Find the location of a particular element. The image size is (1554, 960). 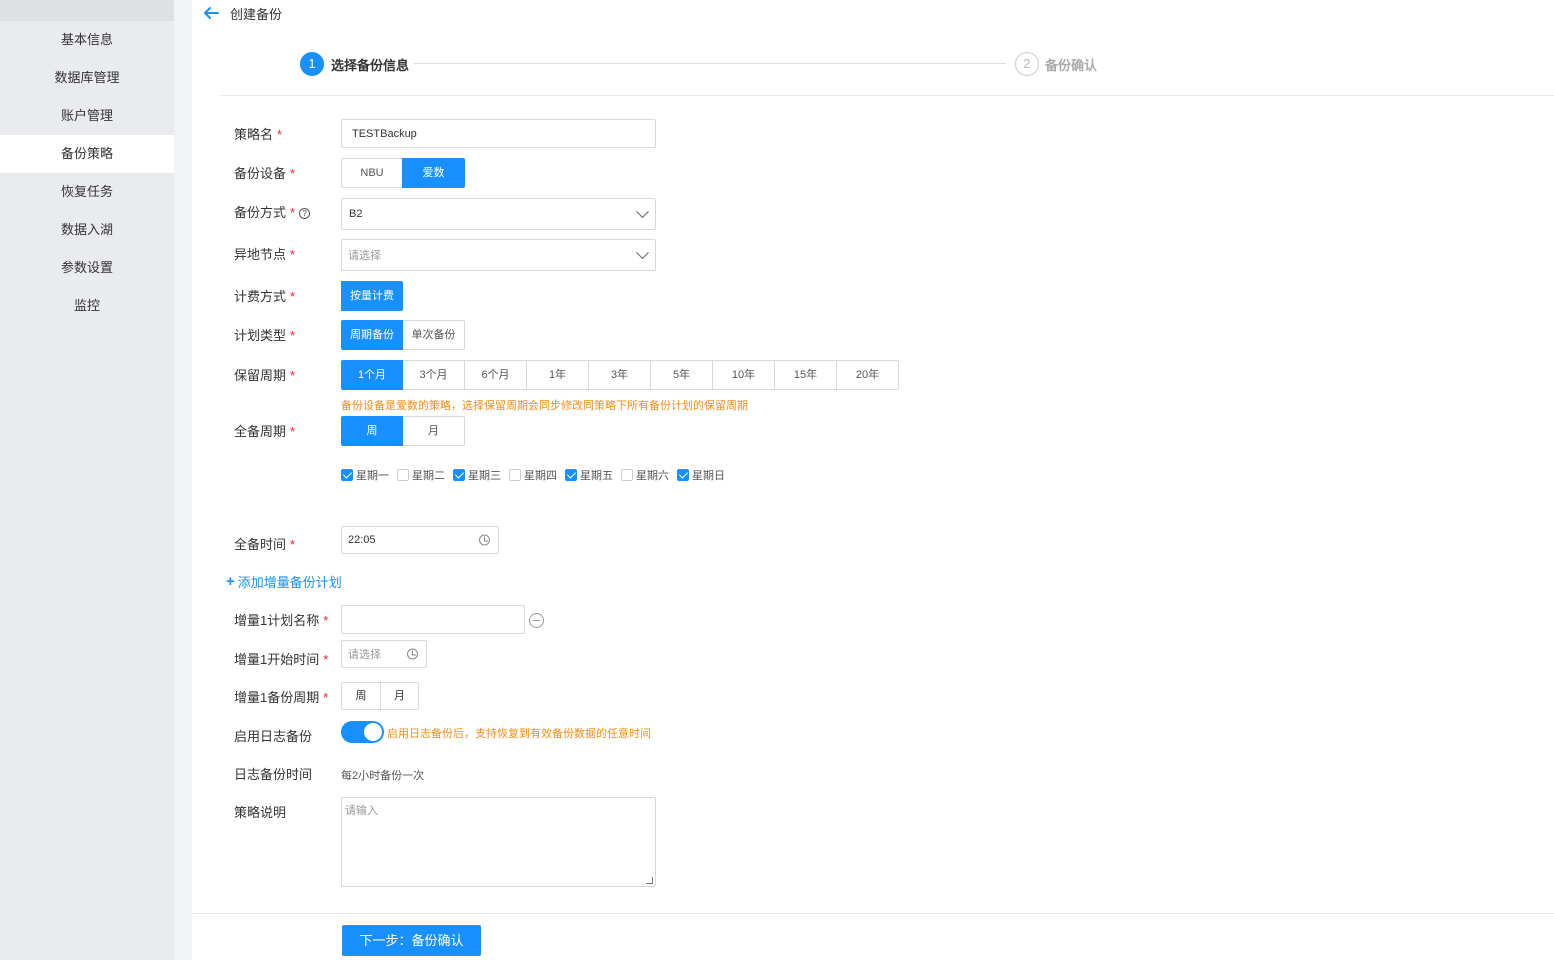

sidebar-item-backup-policy: 备份策略 is located at coordinates (87, 154).